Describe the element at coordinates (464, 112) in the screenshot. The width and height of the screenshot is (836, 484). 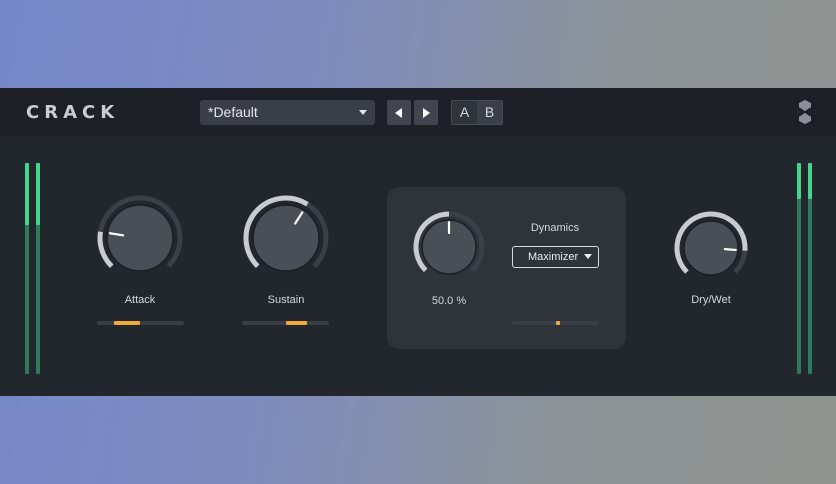
I see `a-button: A` at that location.